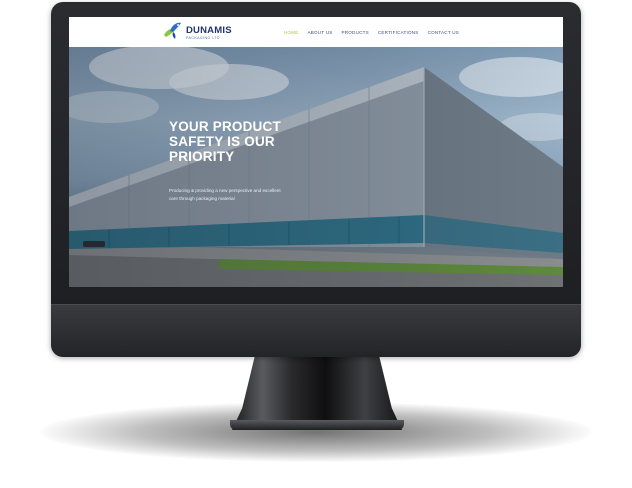 The height and width of the screenshot is (488, 632). Describe the element at coordinates (355, 32) in the screenshot. I see `nav-products: PRODUCTS` at that location.